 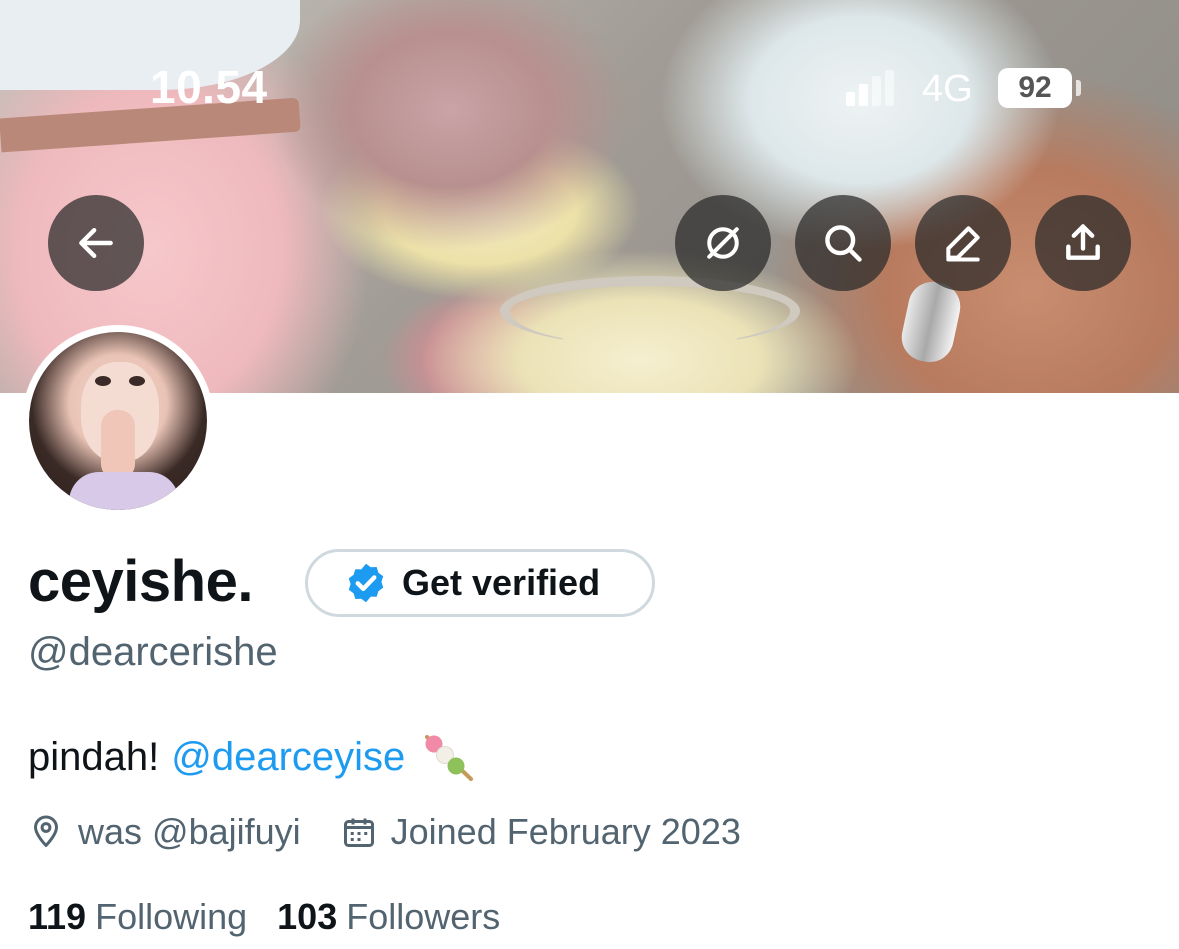 I want to click on search-button, so click(x=843, y=243).